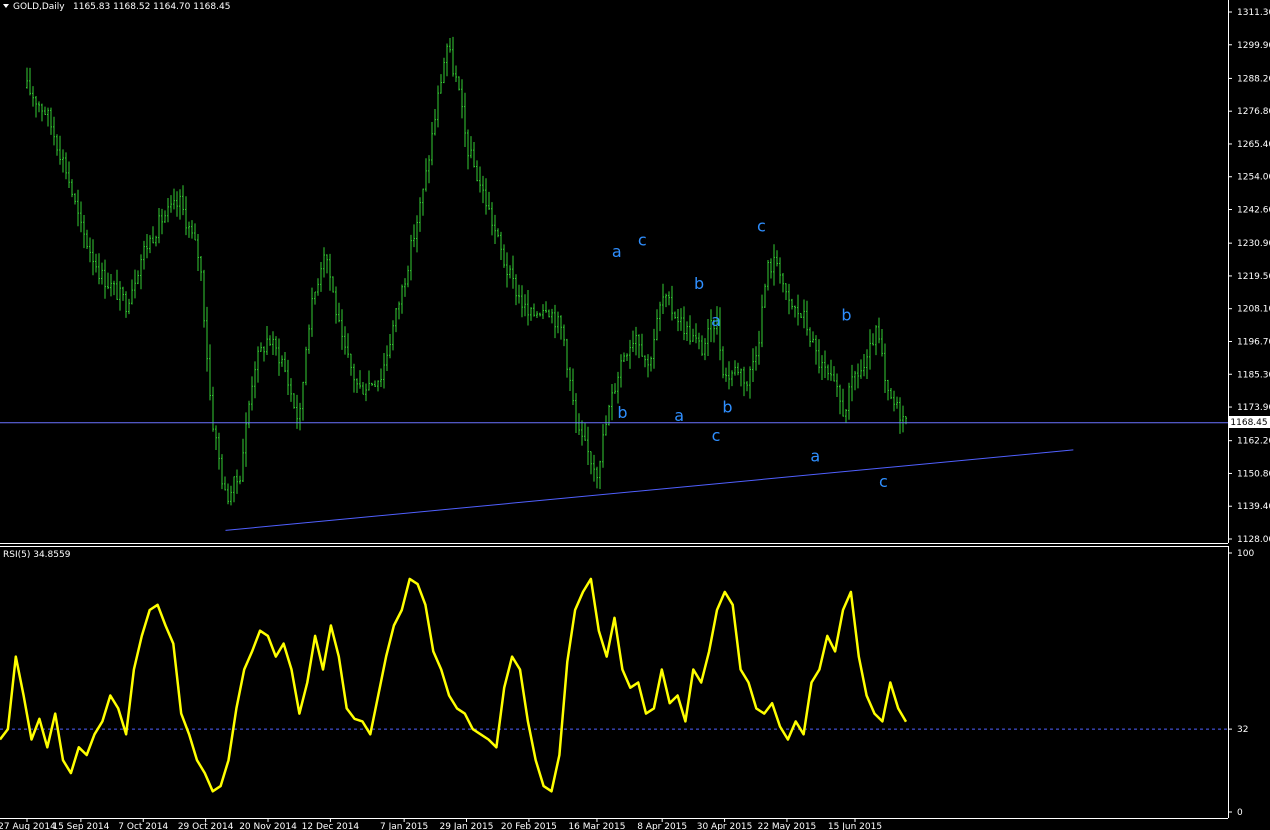 This screenshot has width=1270, height=830. What do you see at coordinates (80, 826) in the screenshot?
I see `time-tick-label: 15 Sep 2014` at bounding box center [80, 826].